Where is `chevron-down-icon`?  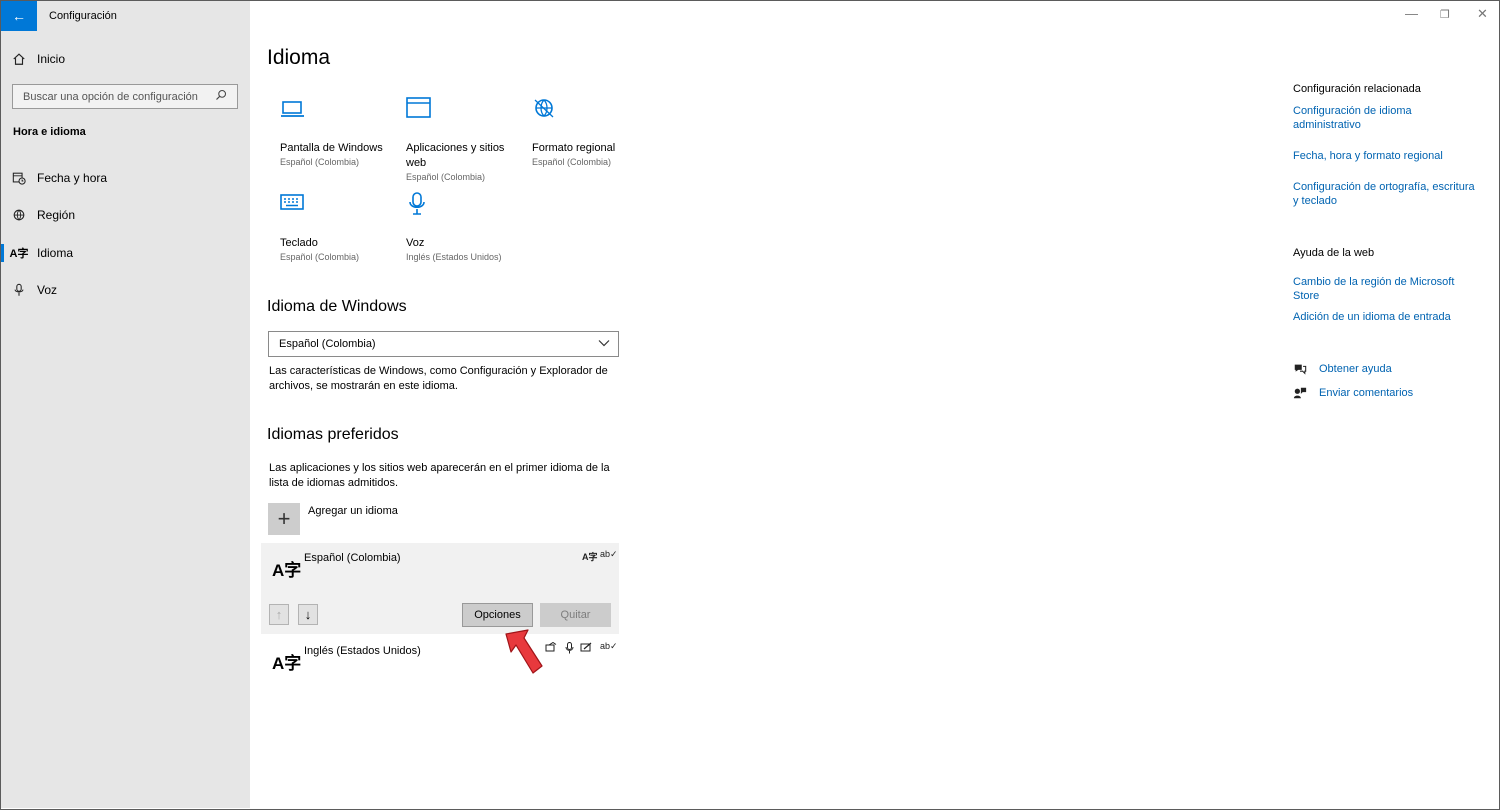
chevron-down-icon is located at coordinates (604, 344).